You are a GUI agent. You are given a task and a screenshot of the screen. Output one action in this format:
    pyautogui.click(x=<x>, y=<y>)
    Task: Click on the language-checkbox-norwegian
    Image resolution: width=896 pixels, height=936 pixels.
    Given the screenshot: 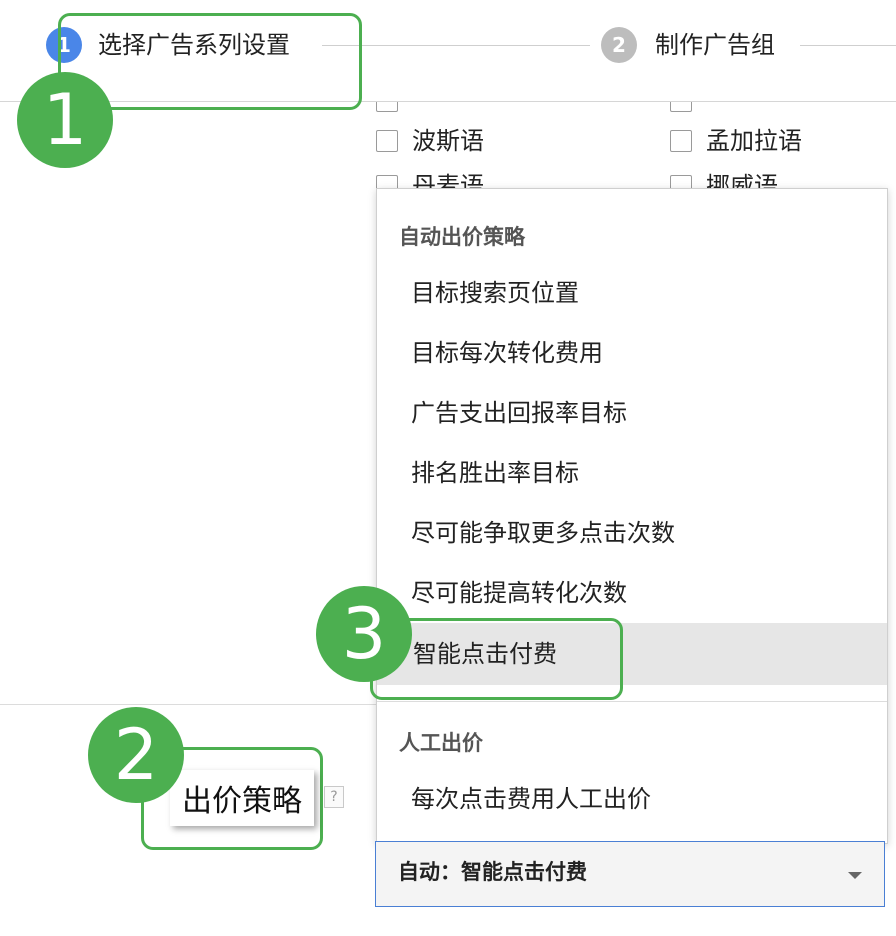 What is the action you would take?
    pyautogui.click(x=681, y=182)
    